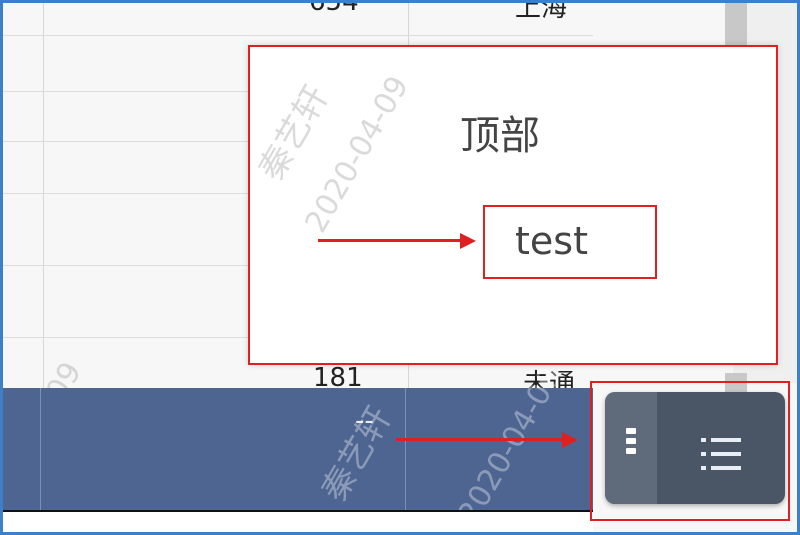  I want to click on scrollbar-thumb, so click(736, 25).